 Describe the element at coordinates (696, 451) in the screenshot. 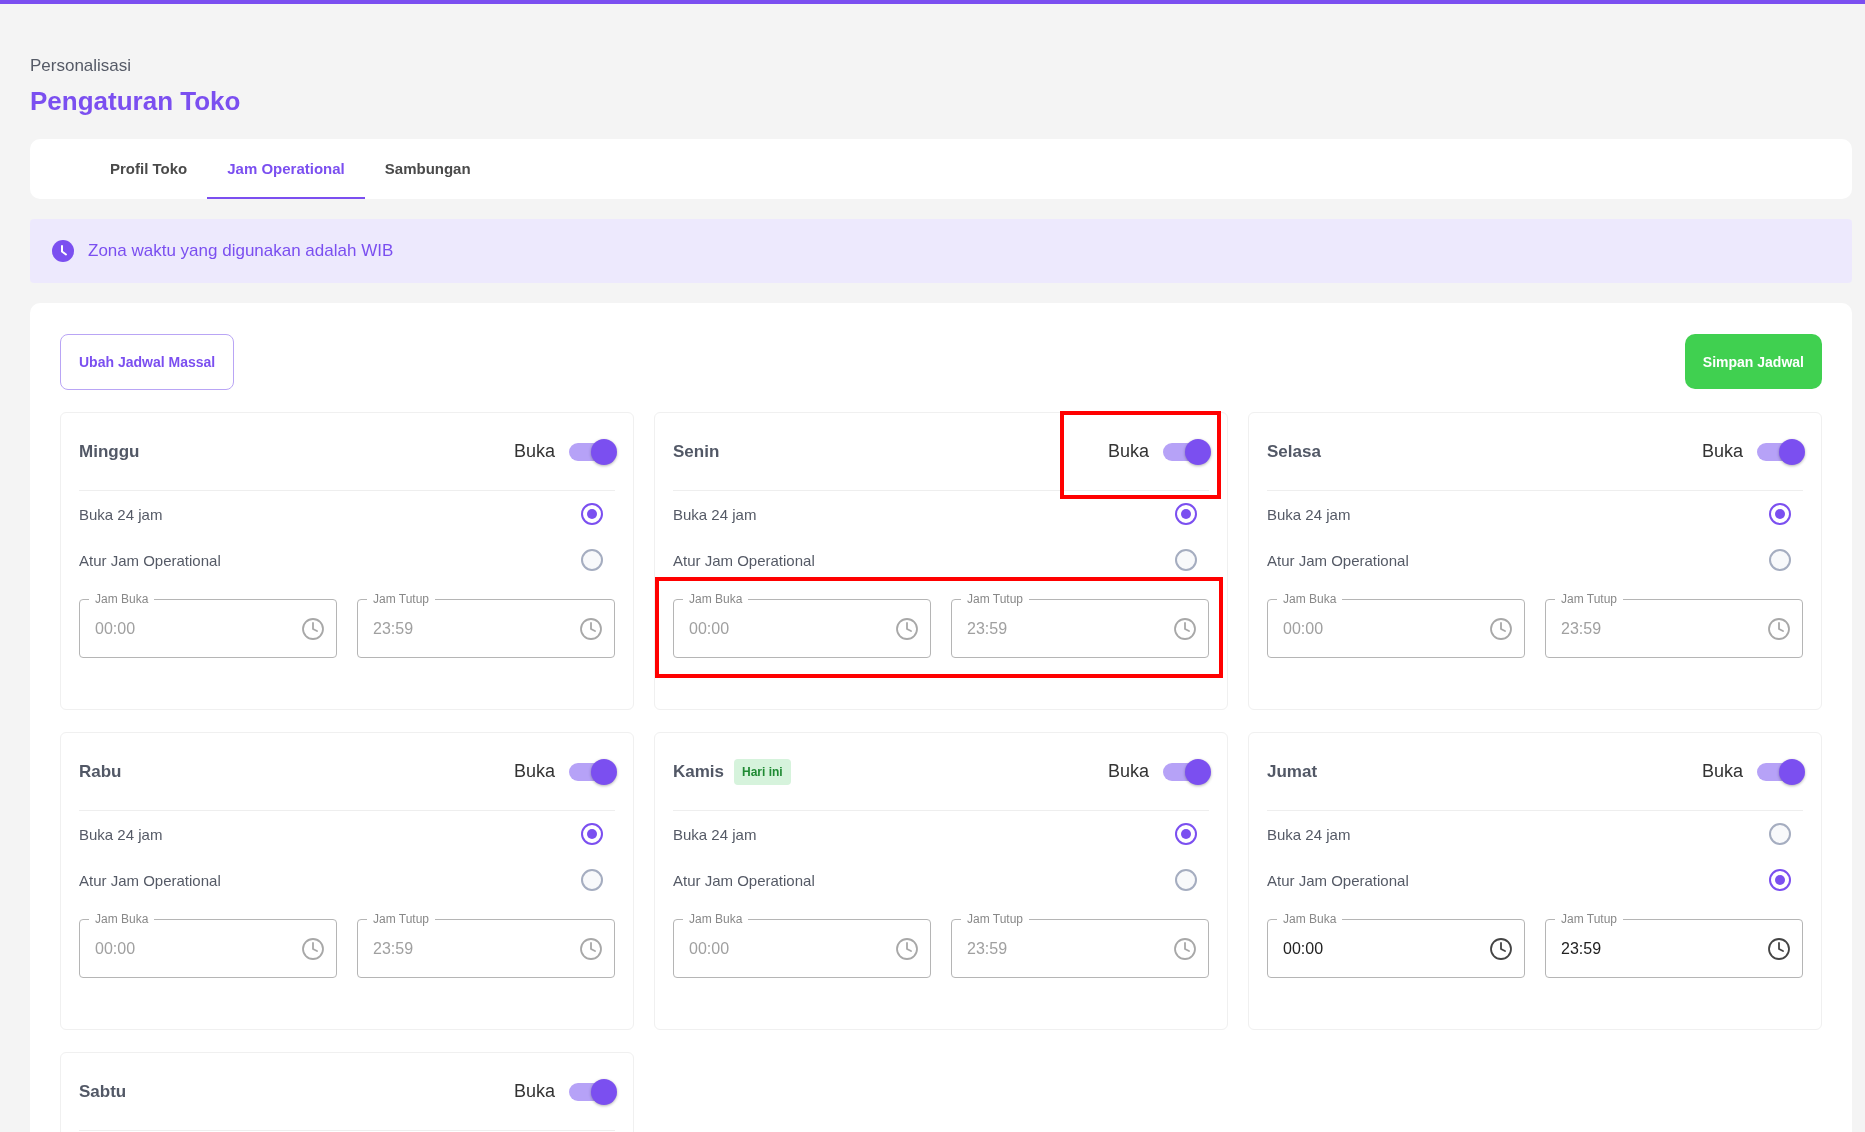

I see `day-name: Senin` at that location.